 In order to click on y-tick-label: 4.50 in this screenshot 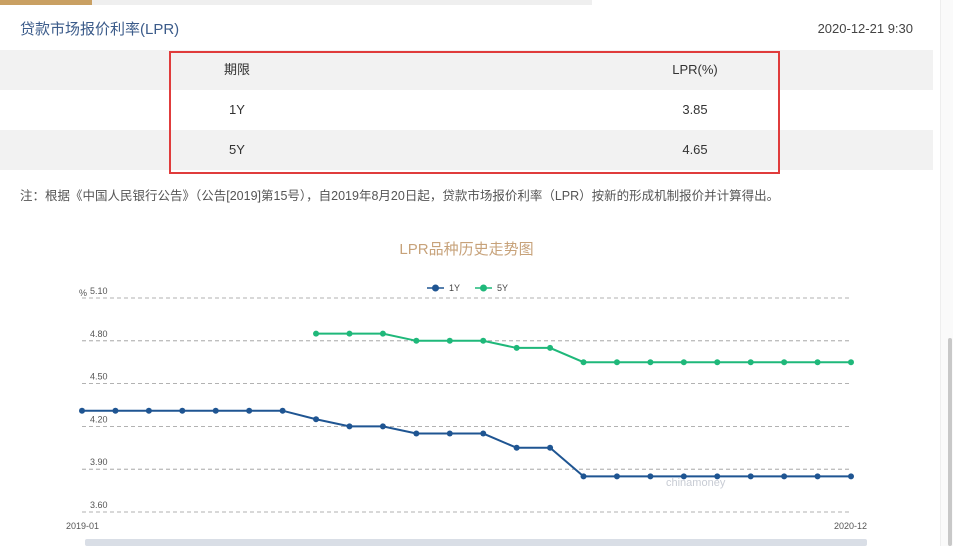, I will do `click(99, 377)`.